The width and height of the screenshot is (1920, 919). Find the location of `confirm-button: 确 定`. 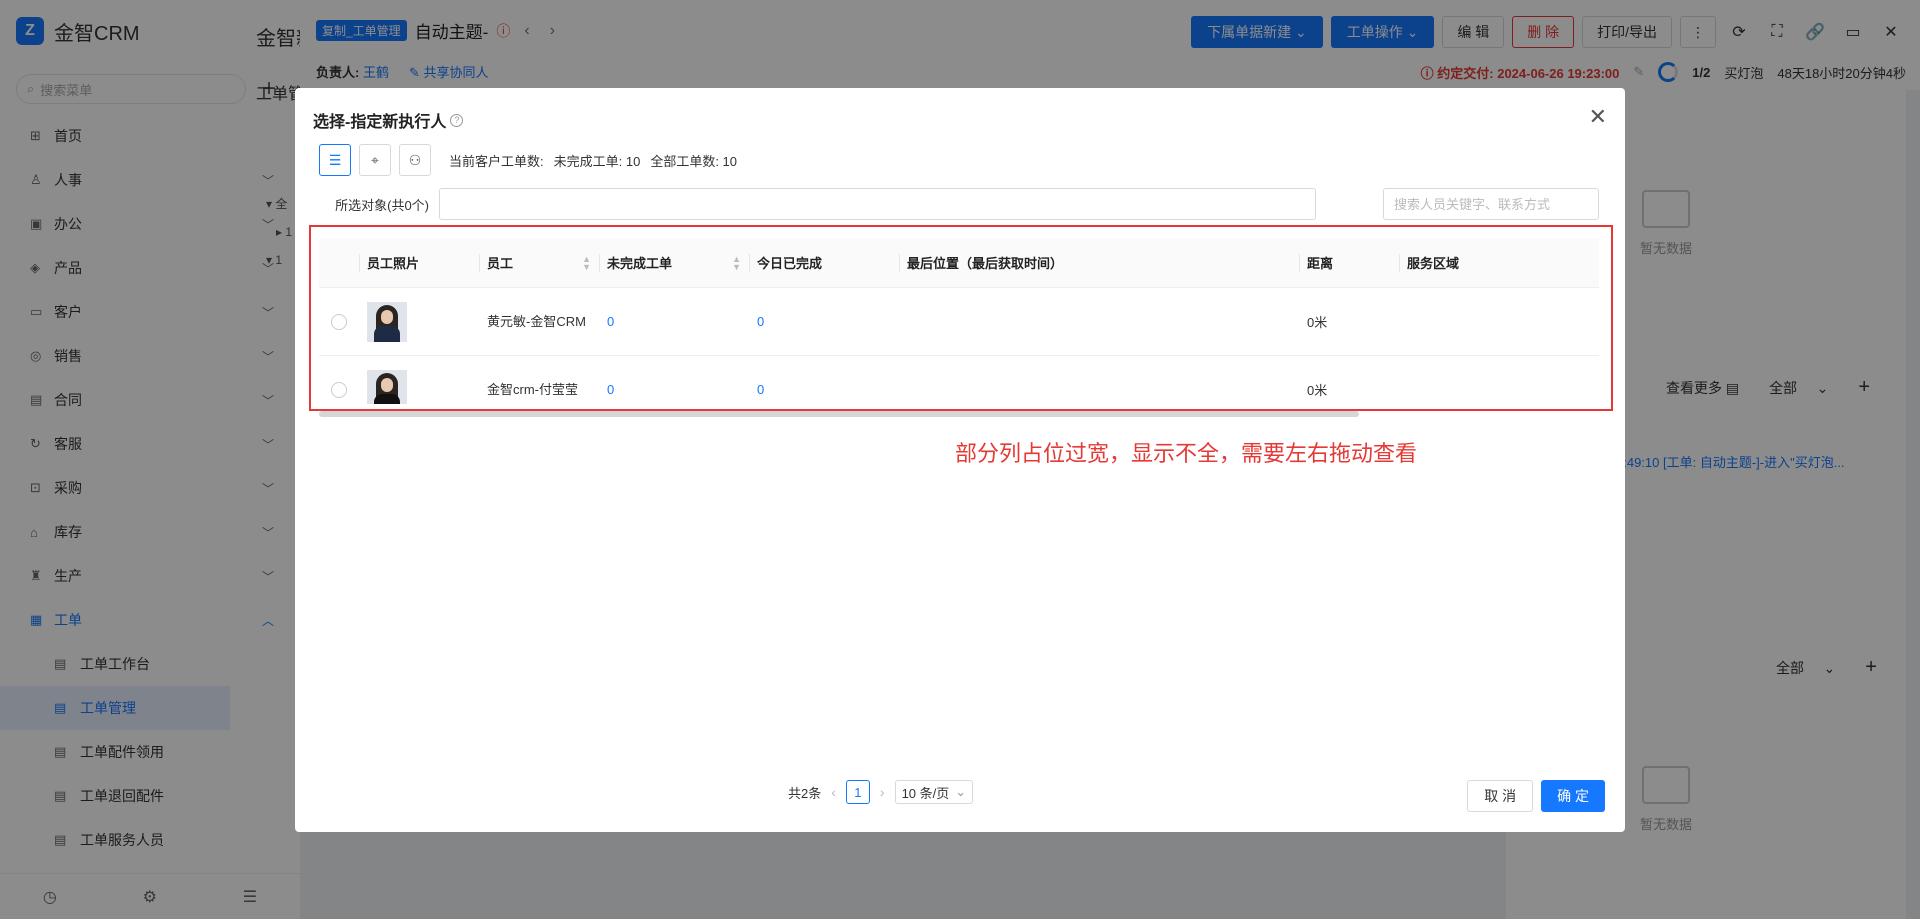

confirm-button: 确 定 is located at coordinates (1573, 796).